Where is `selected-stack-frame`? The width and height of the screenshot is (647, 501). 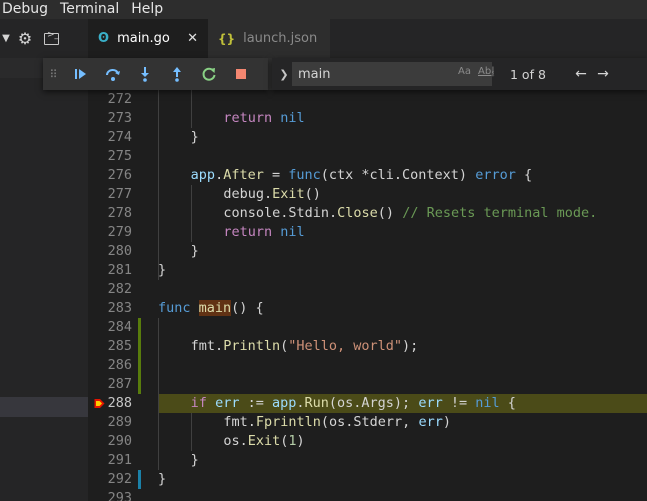 selected-stack-frame is located at coordinates (44, 407).